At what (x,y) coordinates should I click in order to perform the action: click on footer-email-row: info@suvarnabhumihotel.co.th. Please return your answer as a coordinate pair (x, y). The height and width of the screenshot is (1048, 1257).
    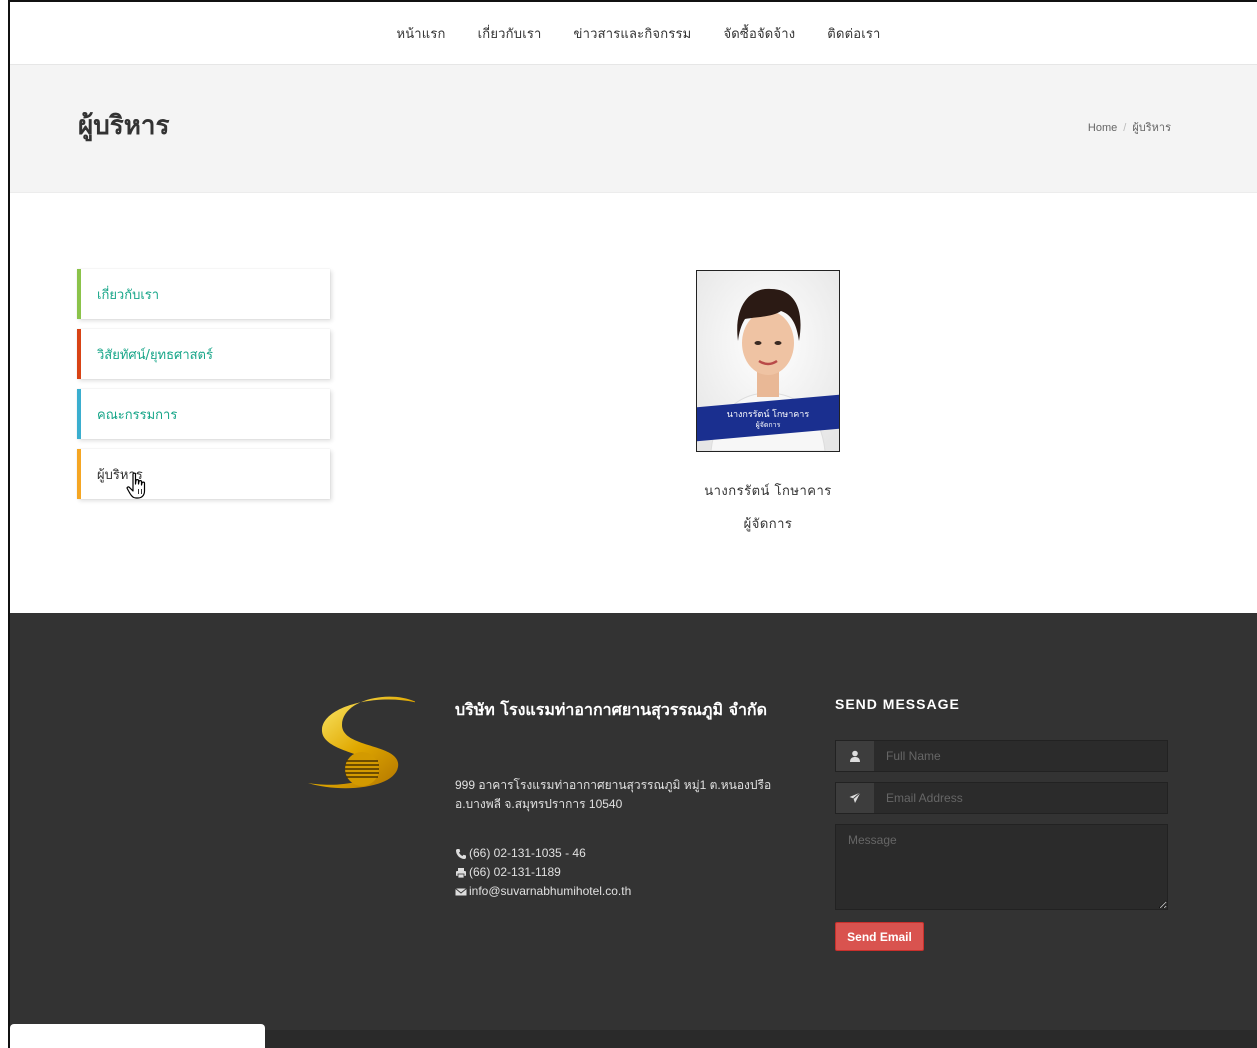
    Looking at the image, I should click on (543, 891).